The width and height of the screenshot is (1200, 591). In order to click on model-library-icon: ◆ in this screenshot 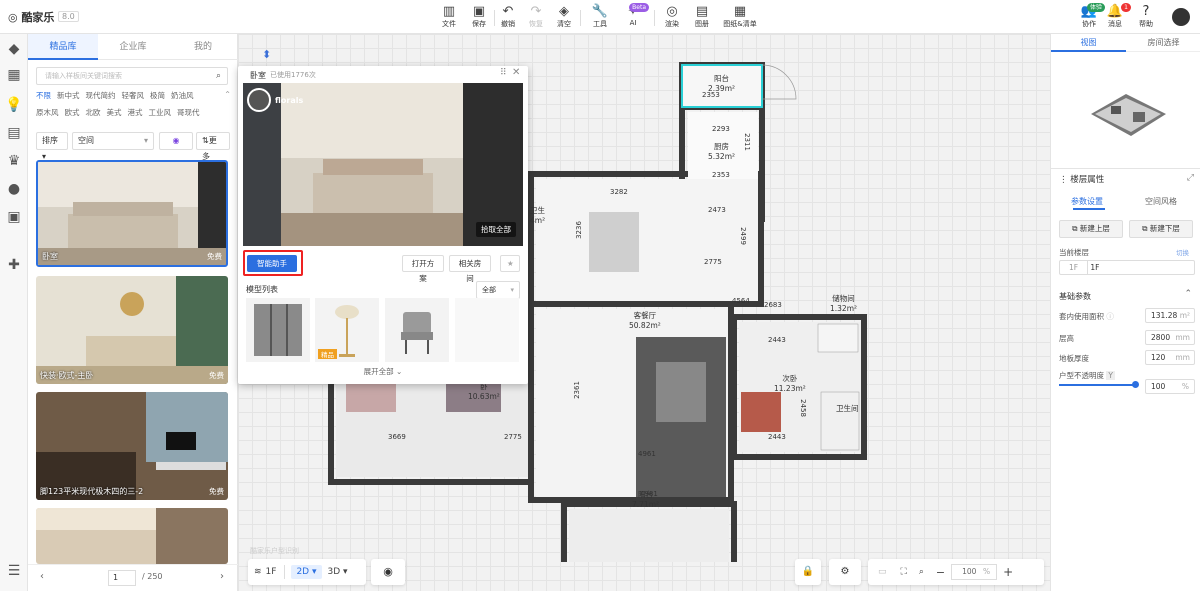, I will do `click(14, 49)`.